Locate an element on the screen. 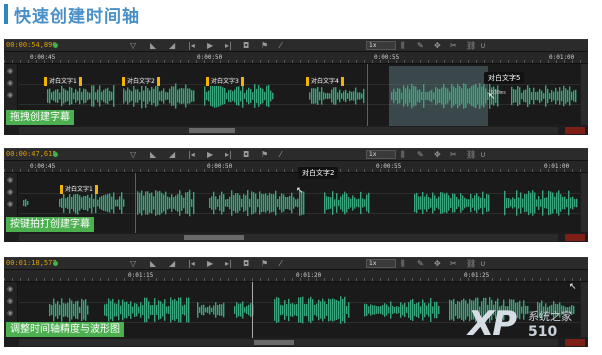  subtitle-block: 对白文字4 is located at coordinates (325, 81).